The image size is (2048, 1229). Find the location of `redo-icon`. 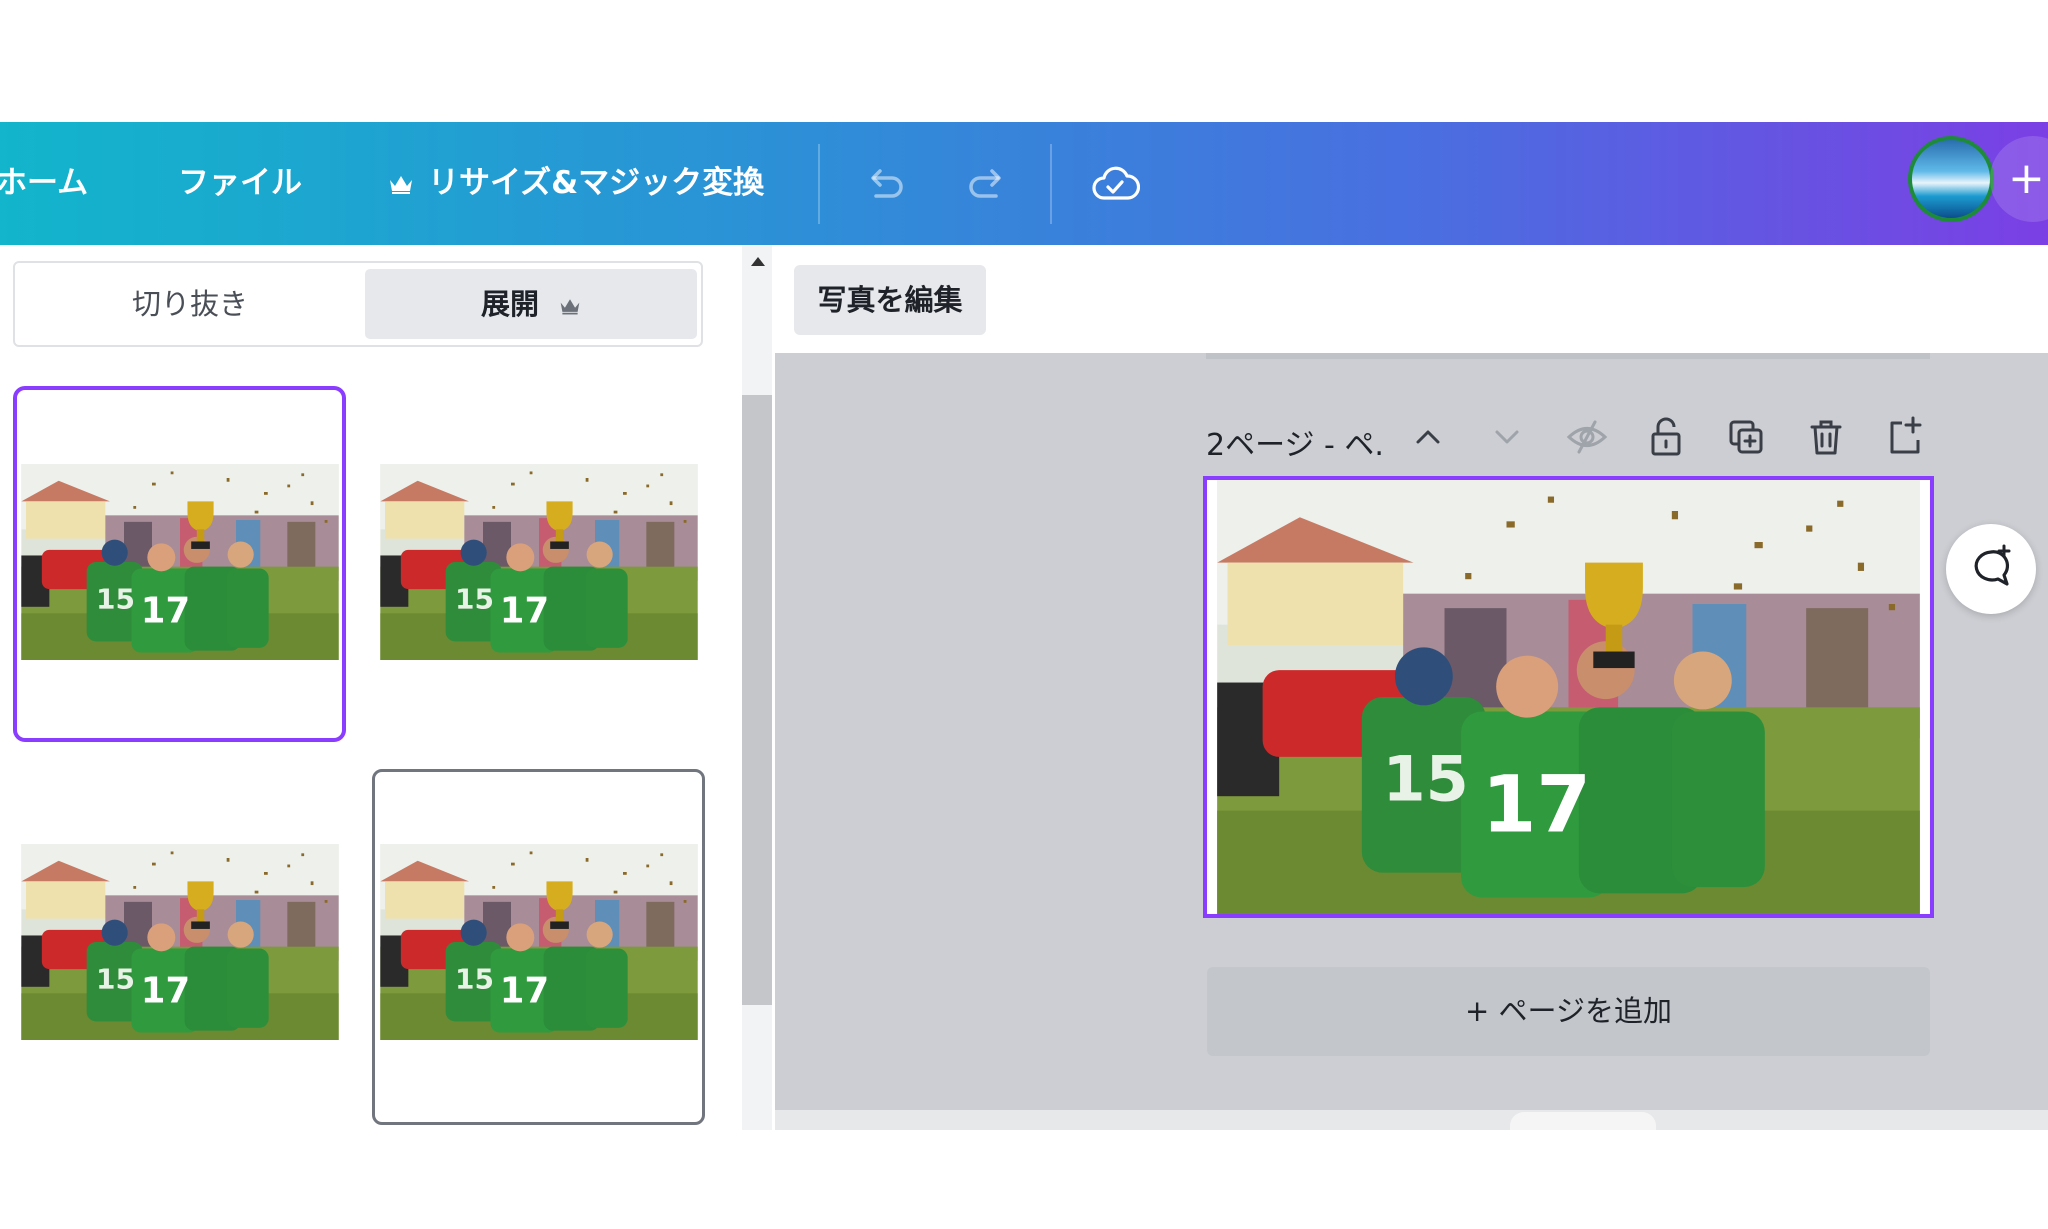

redo-icon is located at coordinates (987, 185).